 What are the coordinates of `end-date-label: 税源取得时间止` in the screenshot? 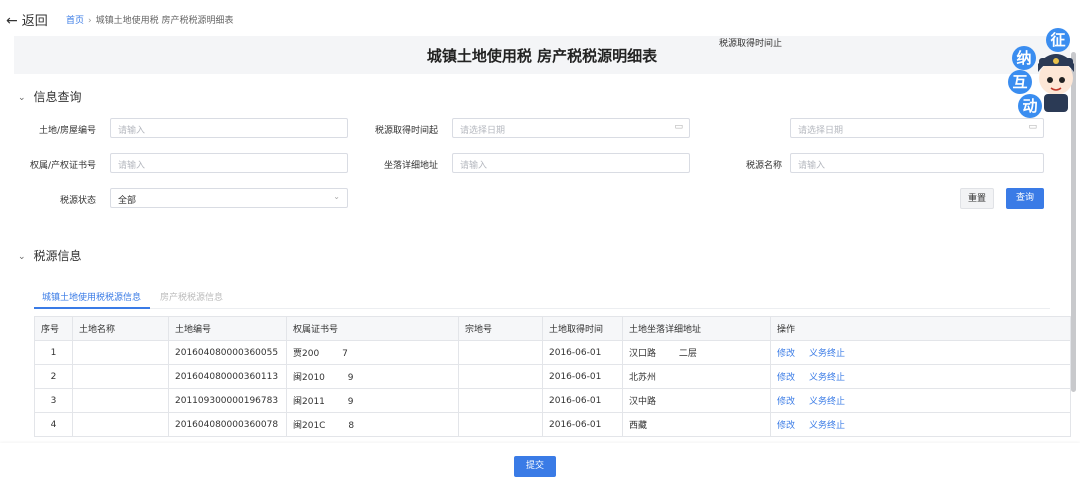 It's located at (750, 44).